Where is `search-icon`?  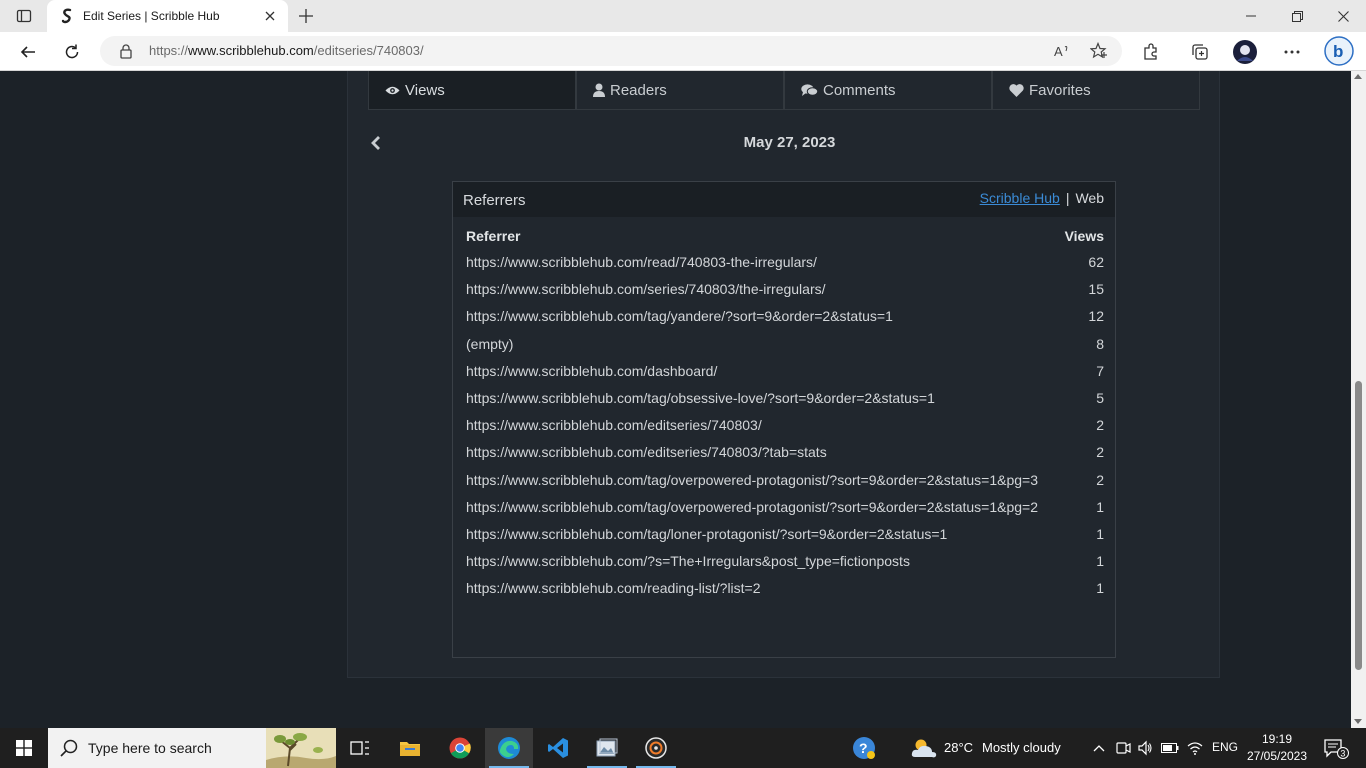
search-icon is located at coordinates (69, 748).